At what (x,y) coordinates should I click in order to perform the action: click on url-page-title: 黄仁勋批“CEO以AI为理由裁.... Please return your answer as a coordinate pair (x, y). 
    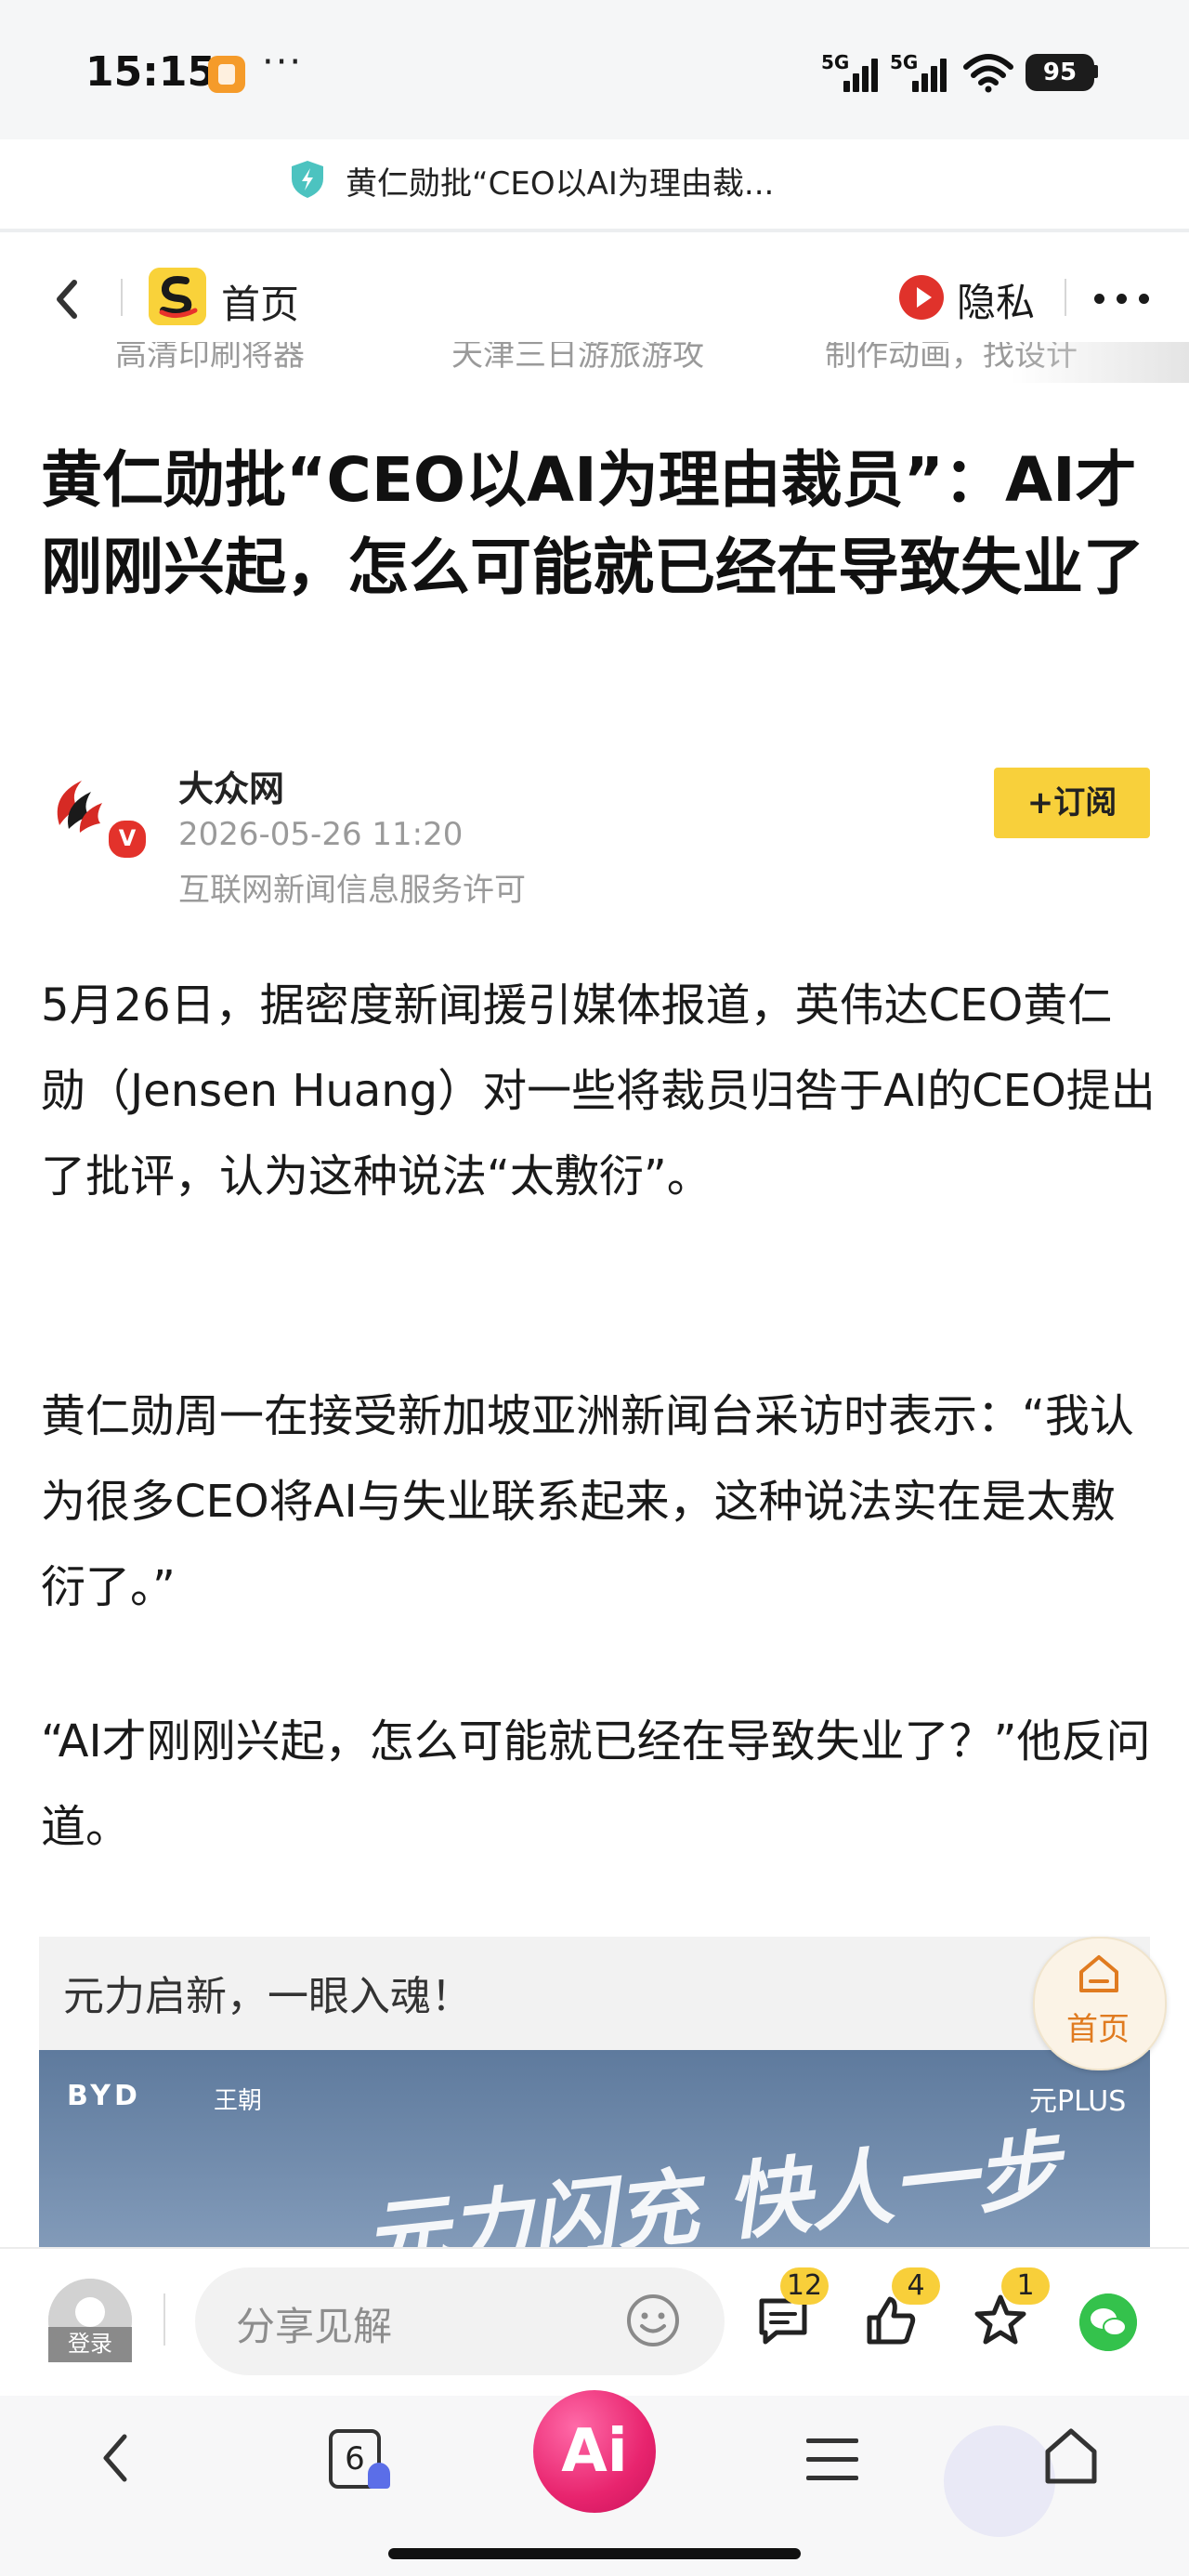
    Looking at the image, I should click on (560, 181).